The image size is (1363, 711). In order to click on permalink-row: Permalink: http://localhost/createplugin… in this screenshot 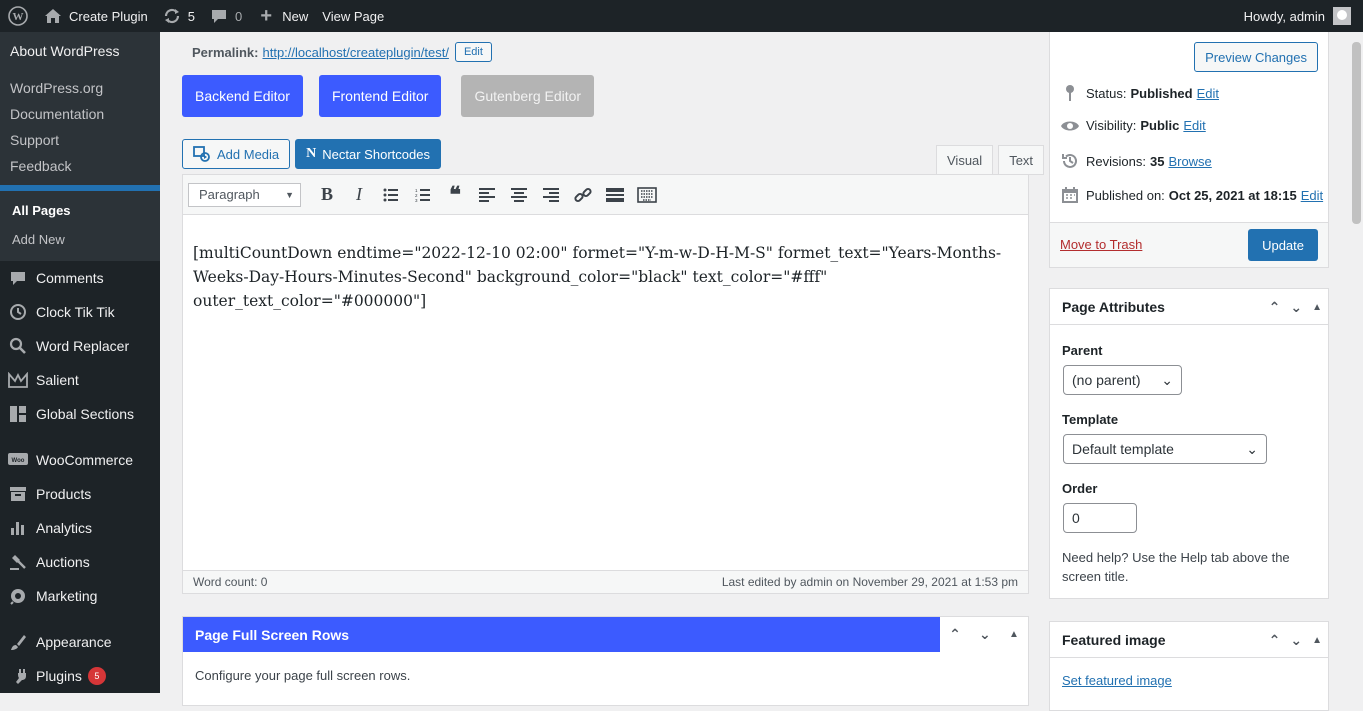, I will do `click(342, 52)`.